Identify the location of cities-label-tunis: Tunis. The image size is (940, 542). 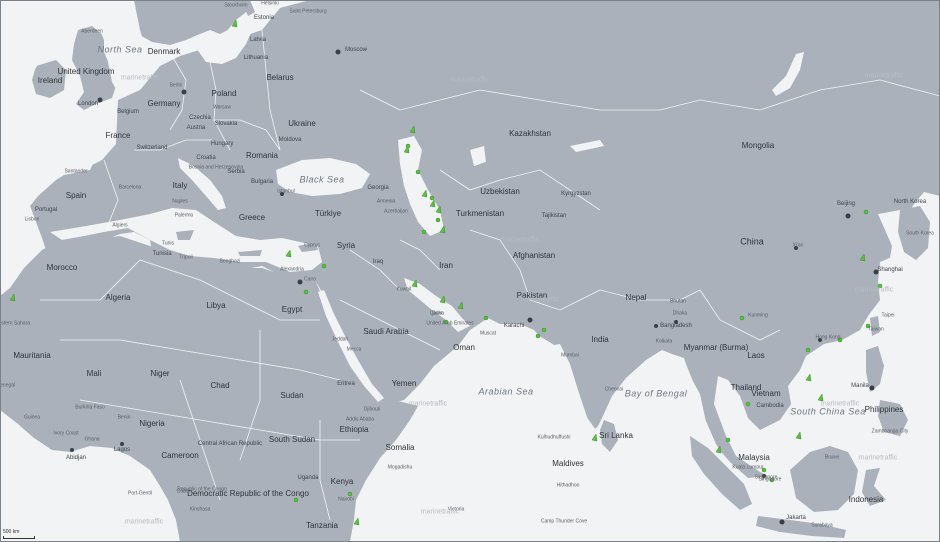
(168, 243).